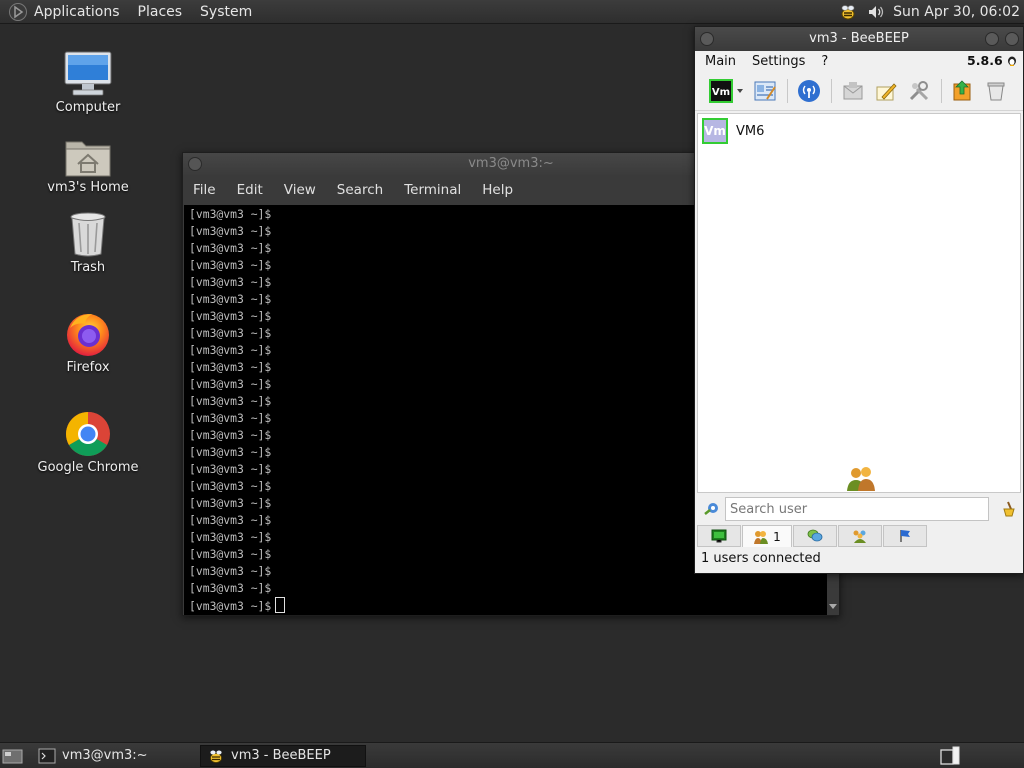  What do you see at coordinates (712, 509) in the screenshot?
I see `search-options-icon` at bounding box center [712, 509].